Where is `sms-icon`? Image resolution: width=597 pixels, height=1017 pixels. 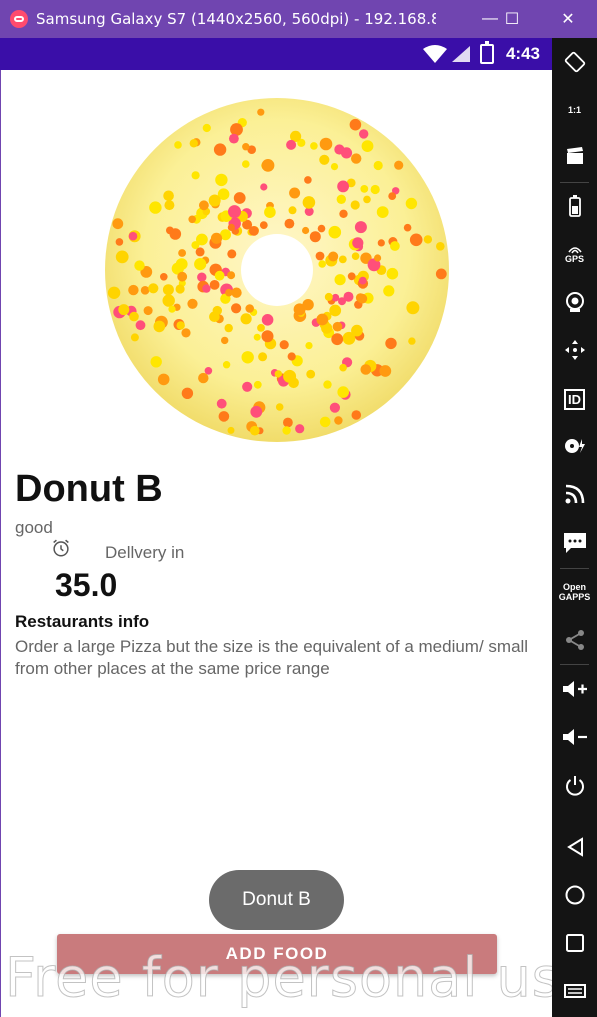
sms-icon is located at coordinates (574, 543).